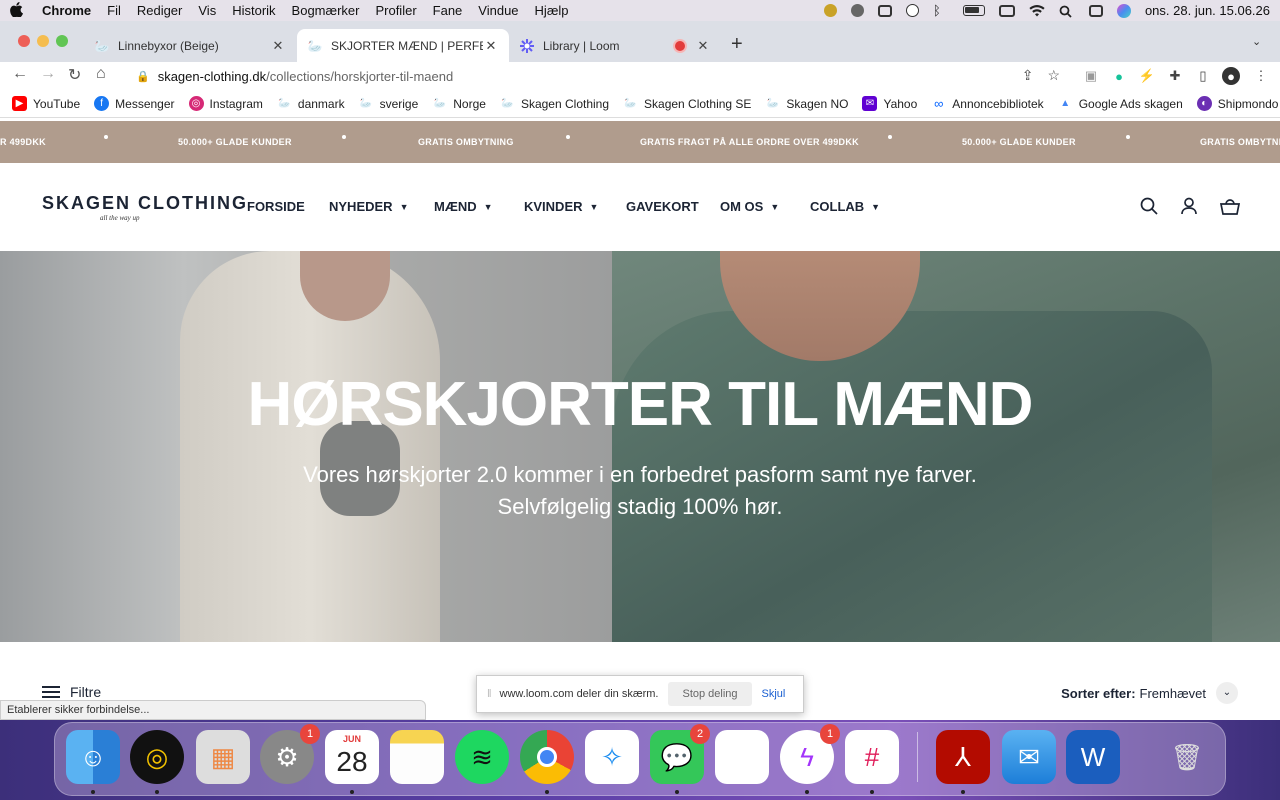 The image size is (1280, 800). I want to click on stop-sharing-button: Stop deling, so click(710, 694).